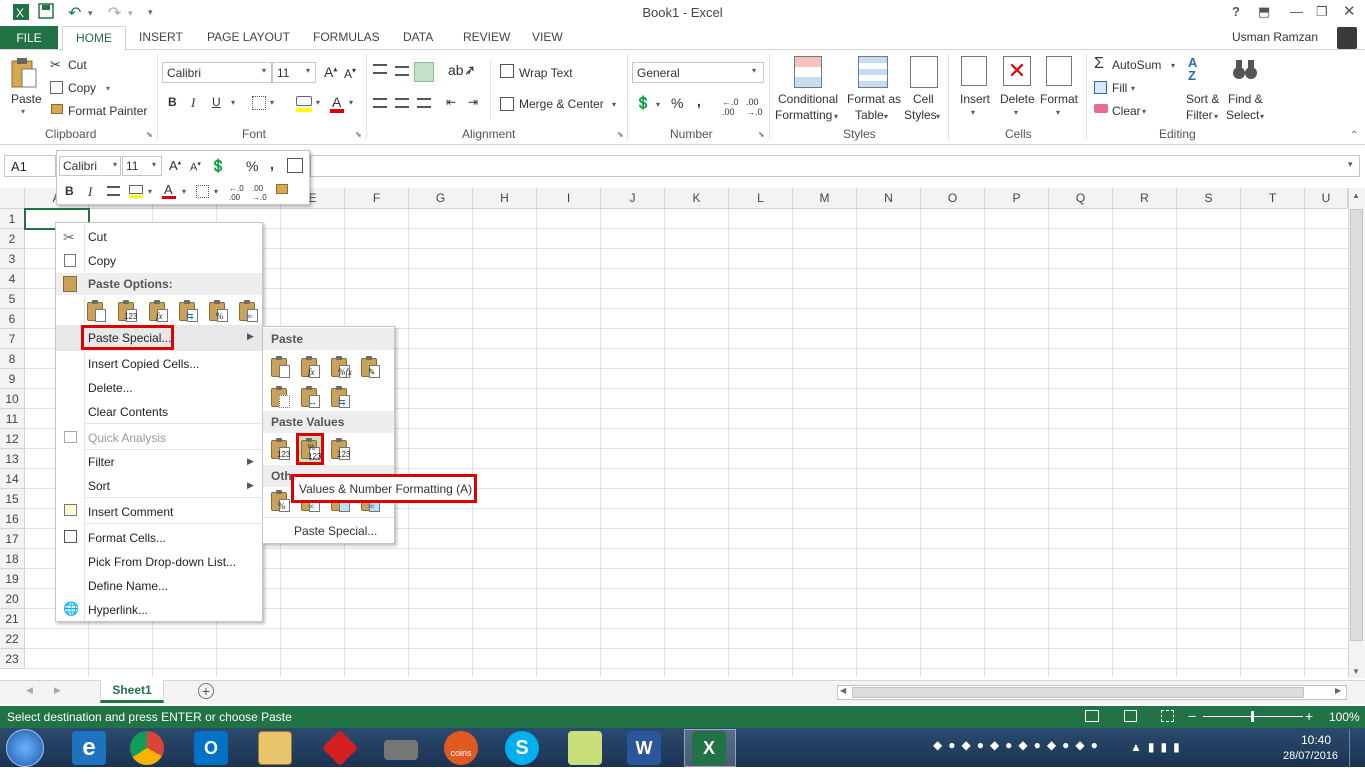 The width and height of the screenshot is (1365, 775). What do you see at coordinates (216, 191) in the screenshot?
I see `mini-borders-dropdown-icon: ▾` at bounding box center [216, 191].